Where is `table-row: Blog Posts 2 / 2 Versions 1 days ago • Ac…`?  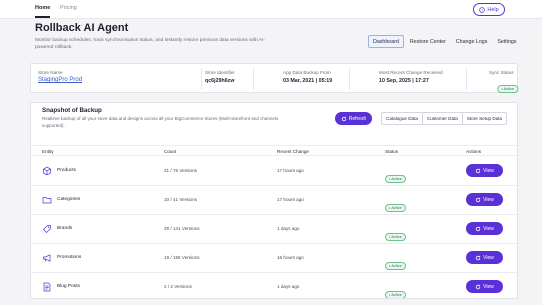 table-row: Blog Posts 2 / 2 Versions 1 days ago • Ac… is located at coordinates (274, 285).